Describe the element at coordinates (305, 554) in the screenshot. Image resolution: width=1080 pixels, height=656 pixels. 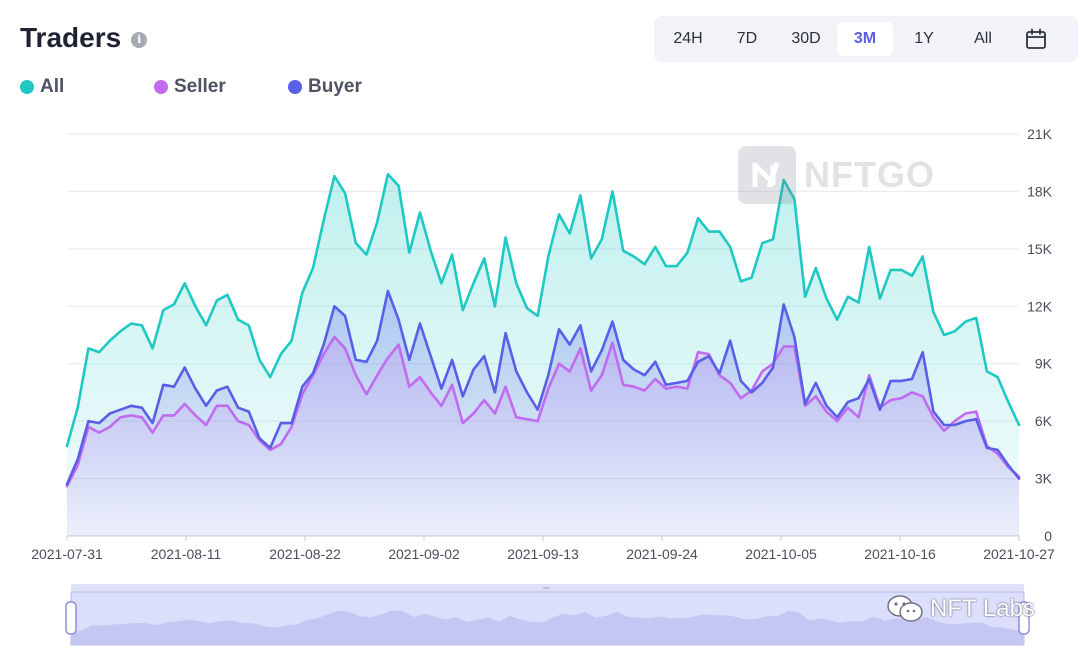
I see `x-tick-label: 2021-08-22` at that location.